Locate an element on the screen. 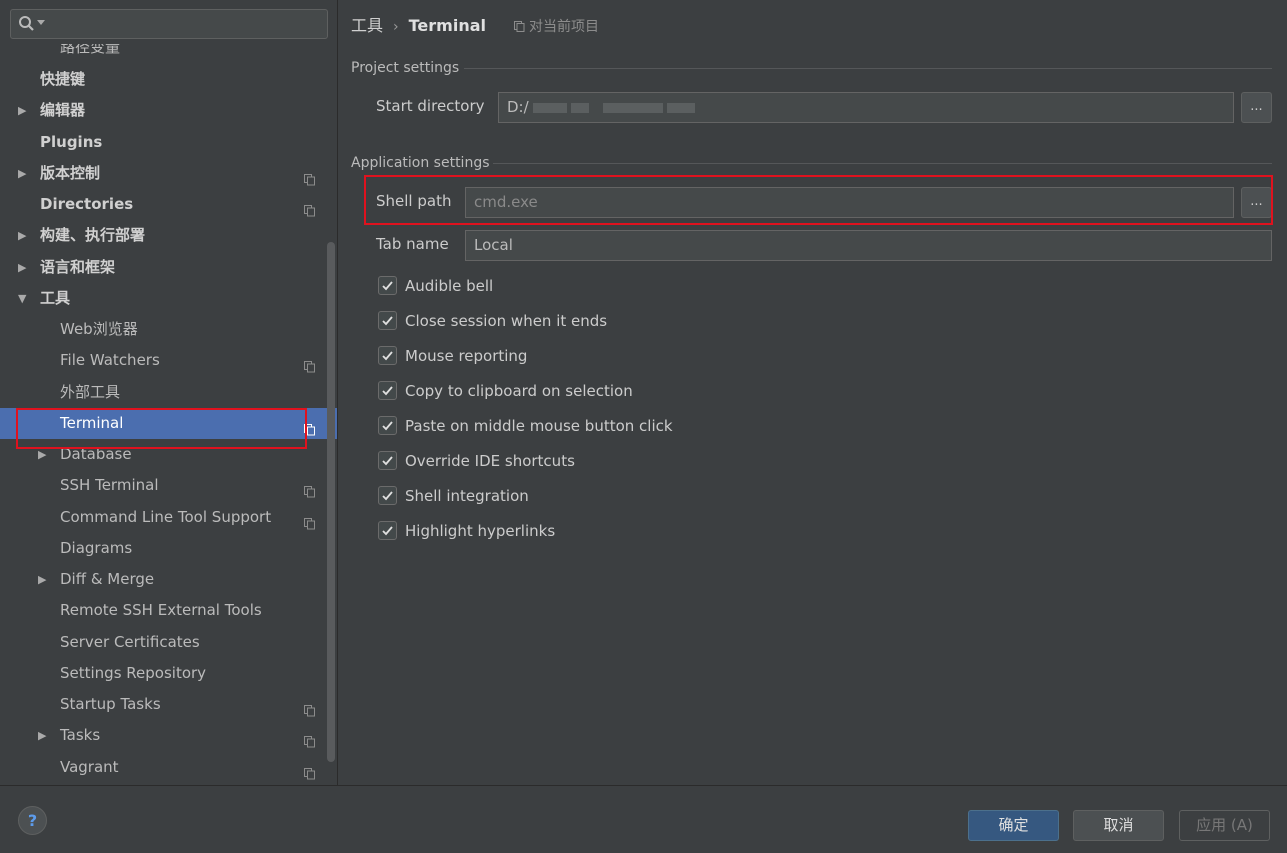 This screenshot has height=853, width=1287. sidebar-item-label: 构建、执行部署 is located at coordinates (93, 235).